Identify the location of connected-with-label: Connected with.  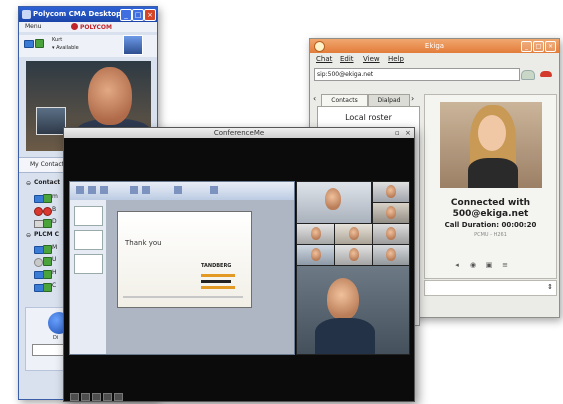
(490, 203).